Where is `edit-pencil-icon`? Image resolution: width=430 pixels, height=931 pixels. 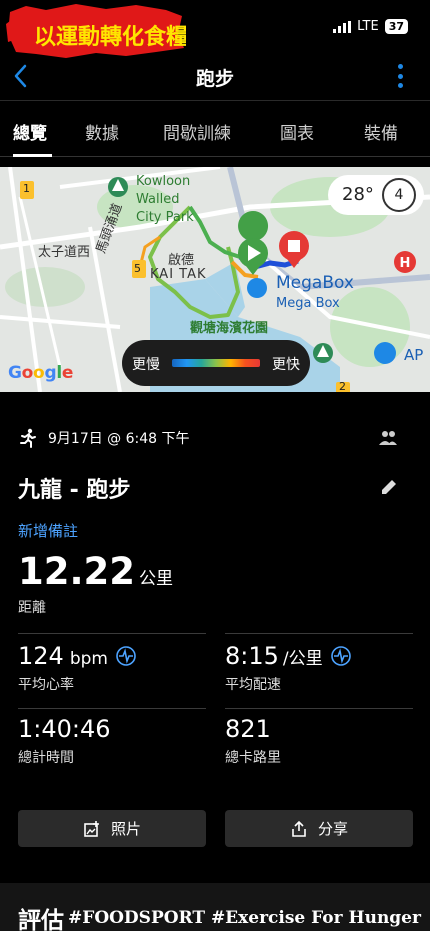 edit-pencil-icon is located at coordinates (389, 487).